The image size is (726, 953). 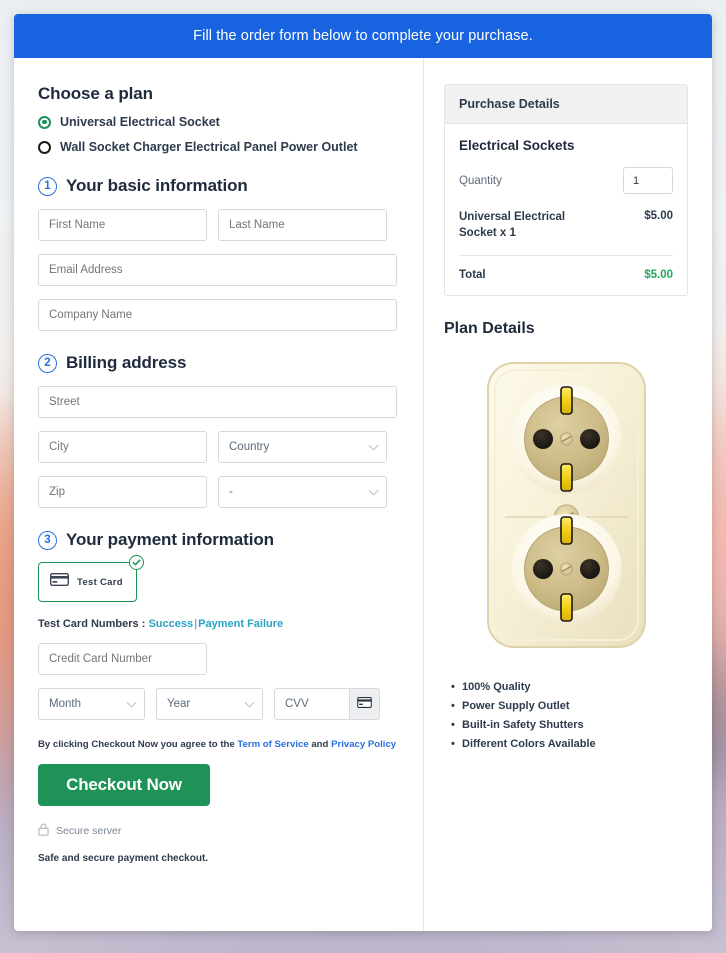 I want to click on email-field-row, so click(x=217, y=270).